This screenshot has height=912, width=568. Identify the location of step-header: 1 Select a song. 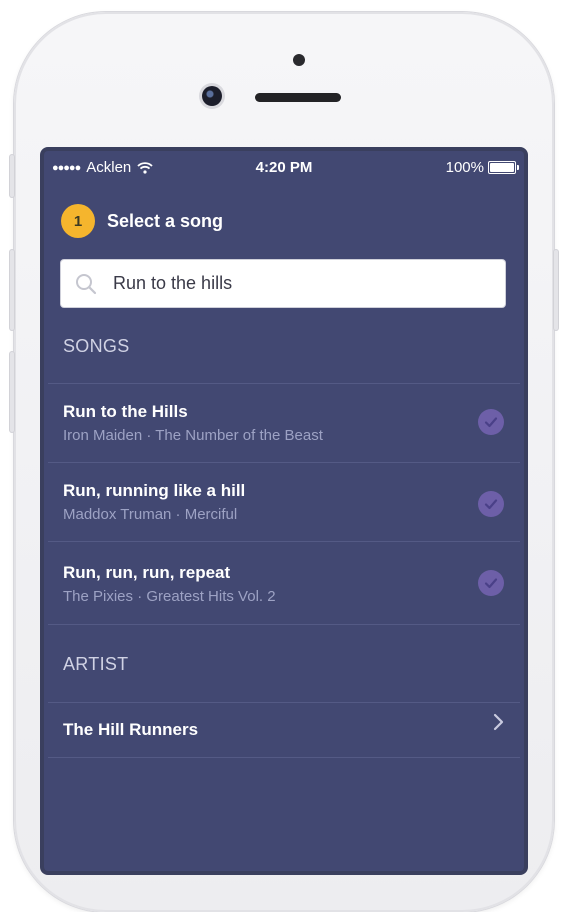
(142, 221).